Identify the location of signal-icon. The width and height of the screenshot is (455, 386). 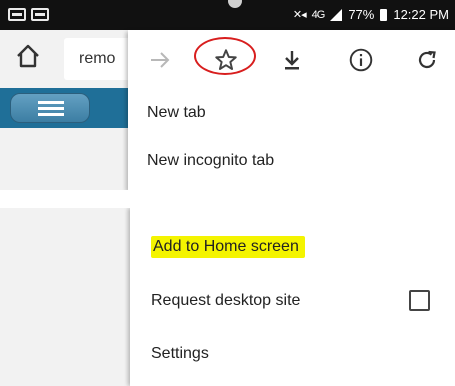
(336, 14).